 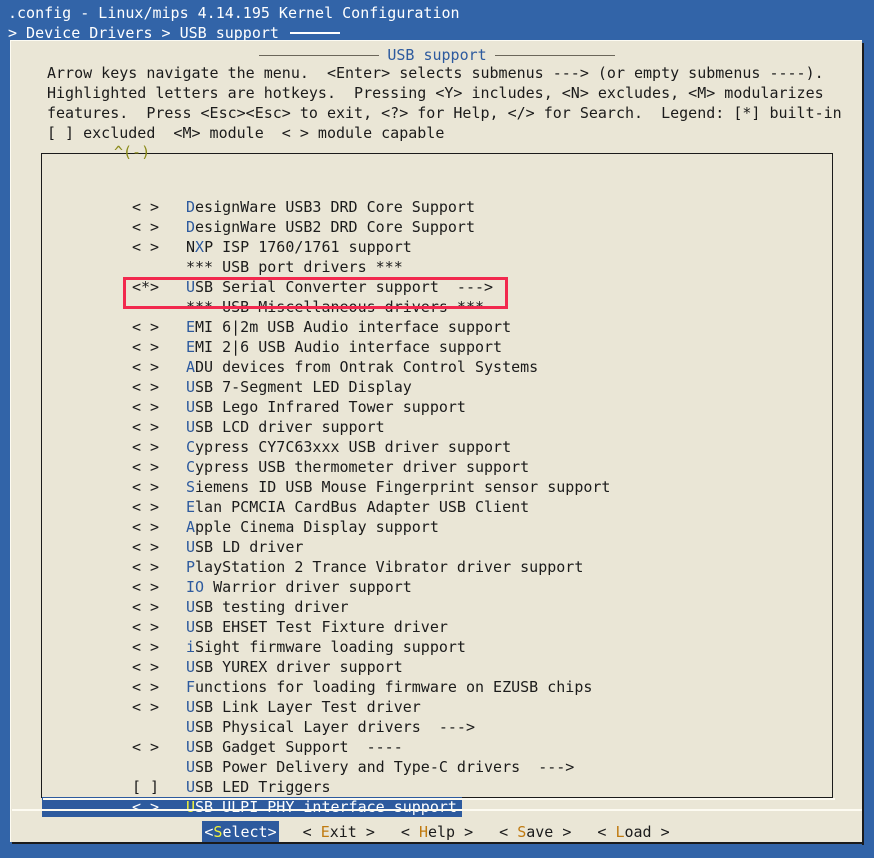 I want to click on menu-item-label: USB EHSET Test Fixture driver, so click(x=317, y=627).